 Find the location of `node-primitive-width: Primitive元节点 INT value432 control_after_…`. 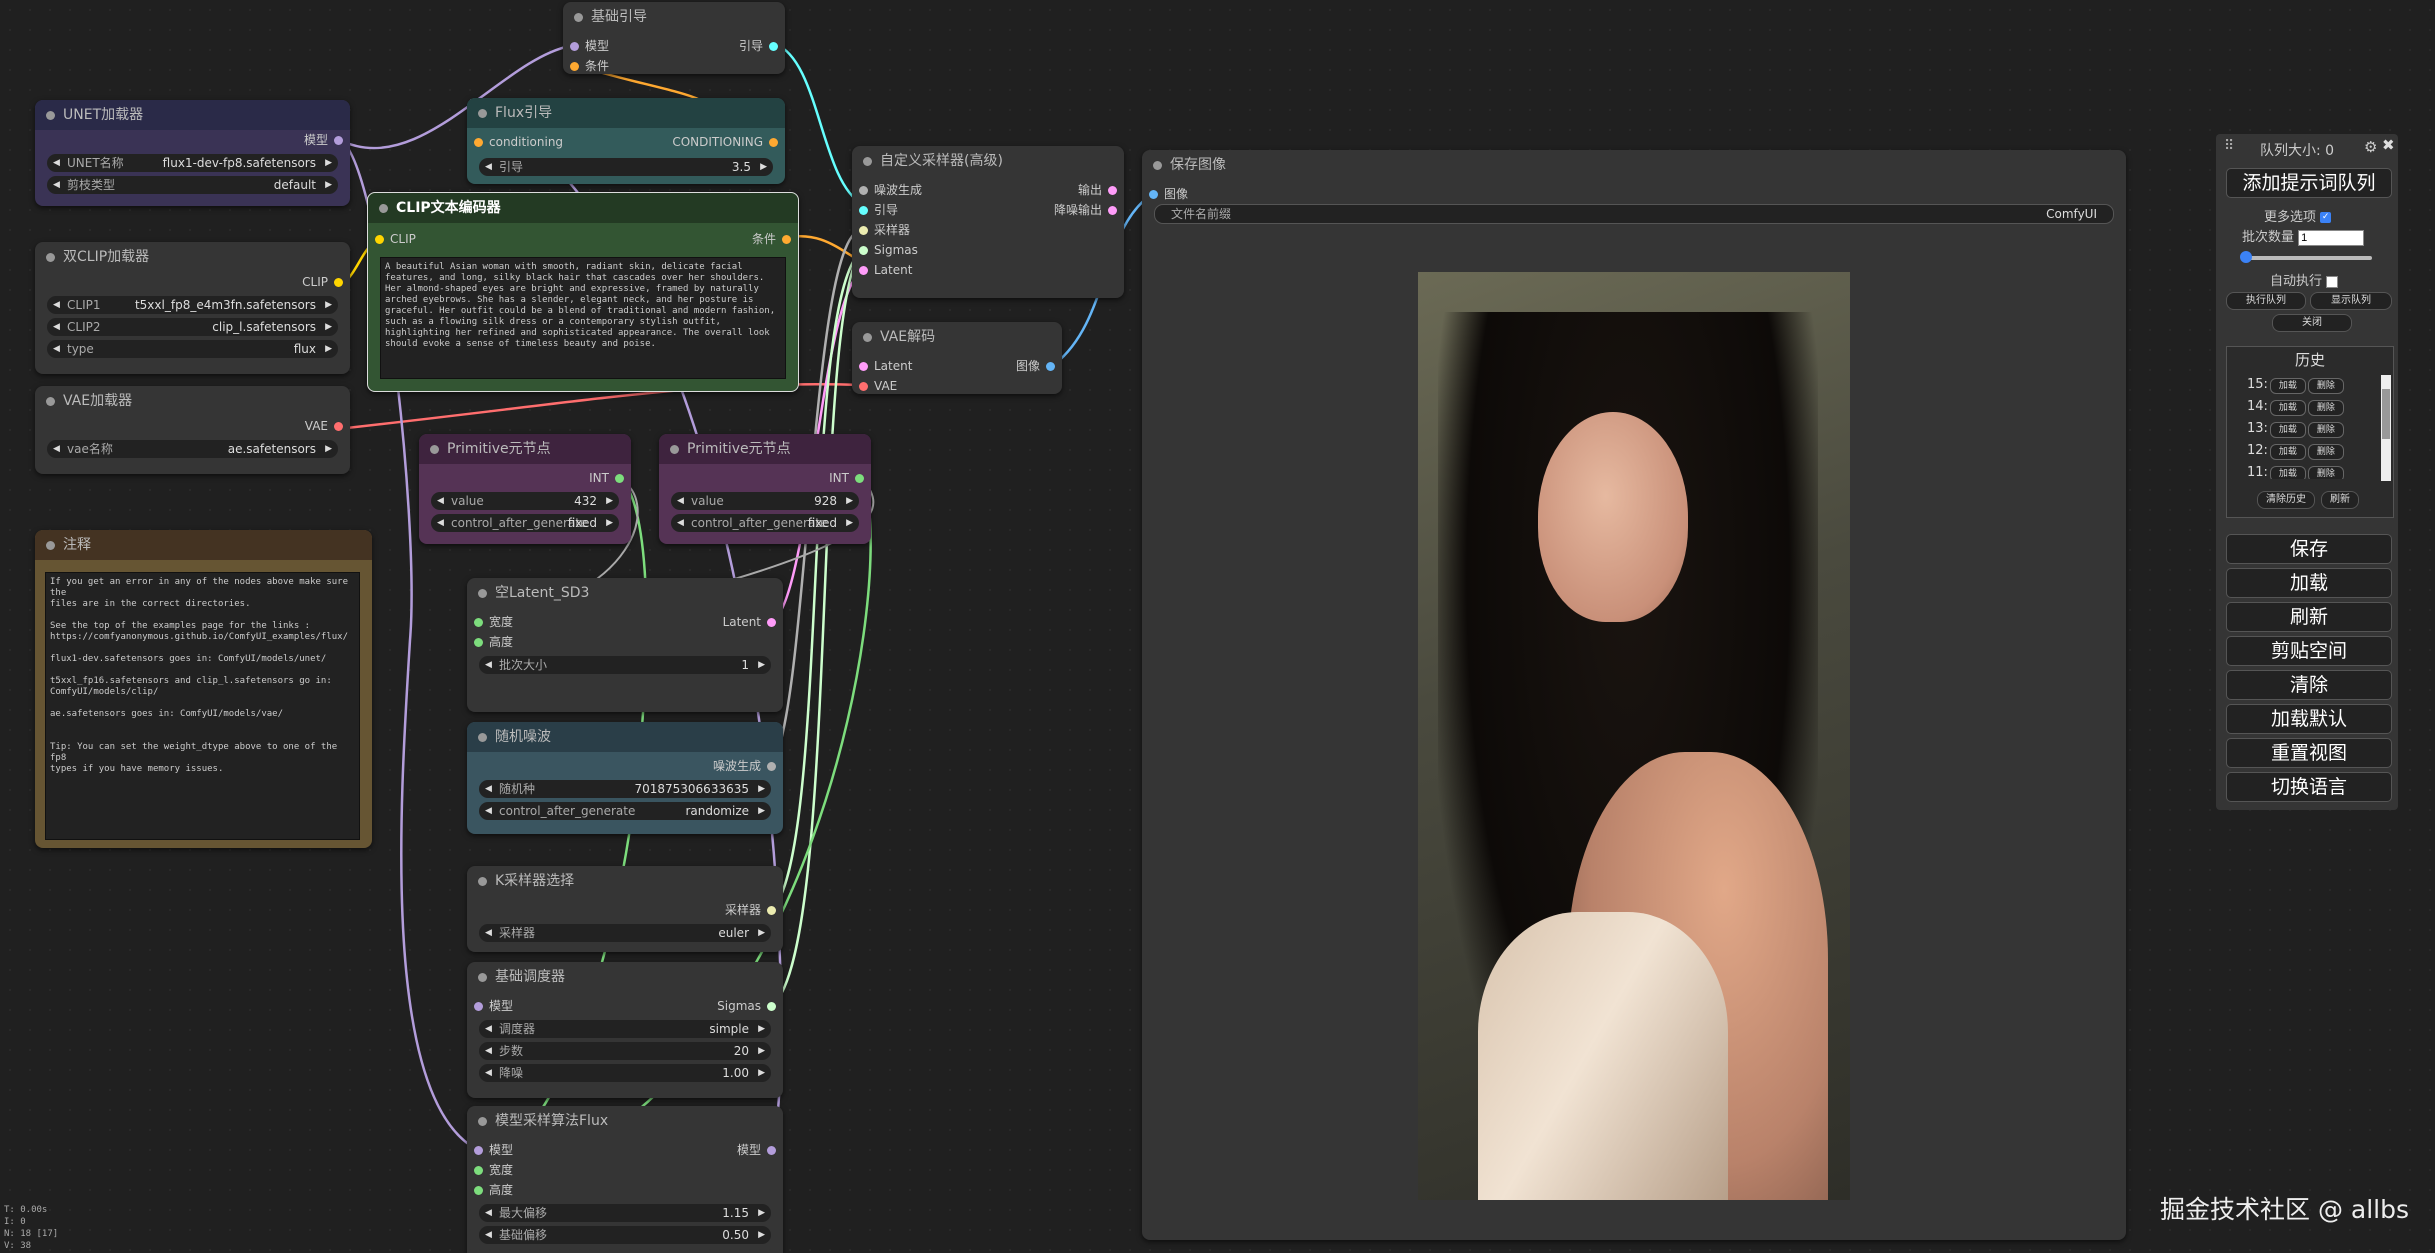

node-primitive-width: Primitive元节点 INT value432 control_after_… is located at coordinates (525, 489).